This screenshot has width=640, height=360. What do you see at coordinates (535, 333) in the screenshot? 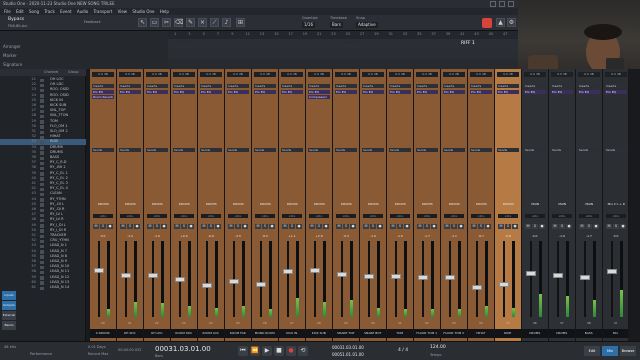
I see `channel-name: DRUMS` at bounding box center [535, 333].